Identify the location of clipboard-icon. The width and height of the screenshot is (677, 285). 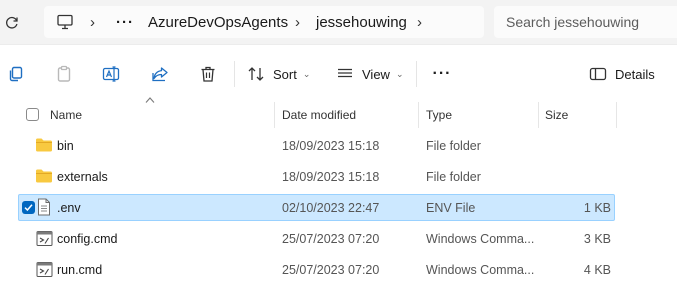
(64, 73).